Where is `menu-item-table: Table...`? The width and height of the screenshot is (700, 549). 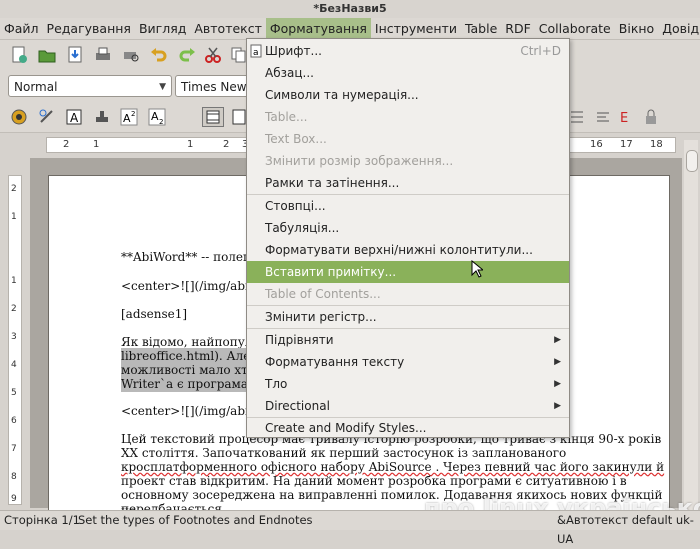 menu-item-table: Table... is located at coordinates (408, 117).